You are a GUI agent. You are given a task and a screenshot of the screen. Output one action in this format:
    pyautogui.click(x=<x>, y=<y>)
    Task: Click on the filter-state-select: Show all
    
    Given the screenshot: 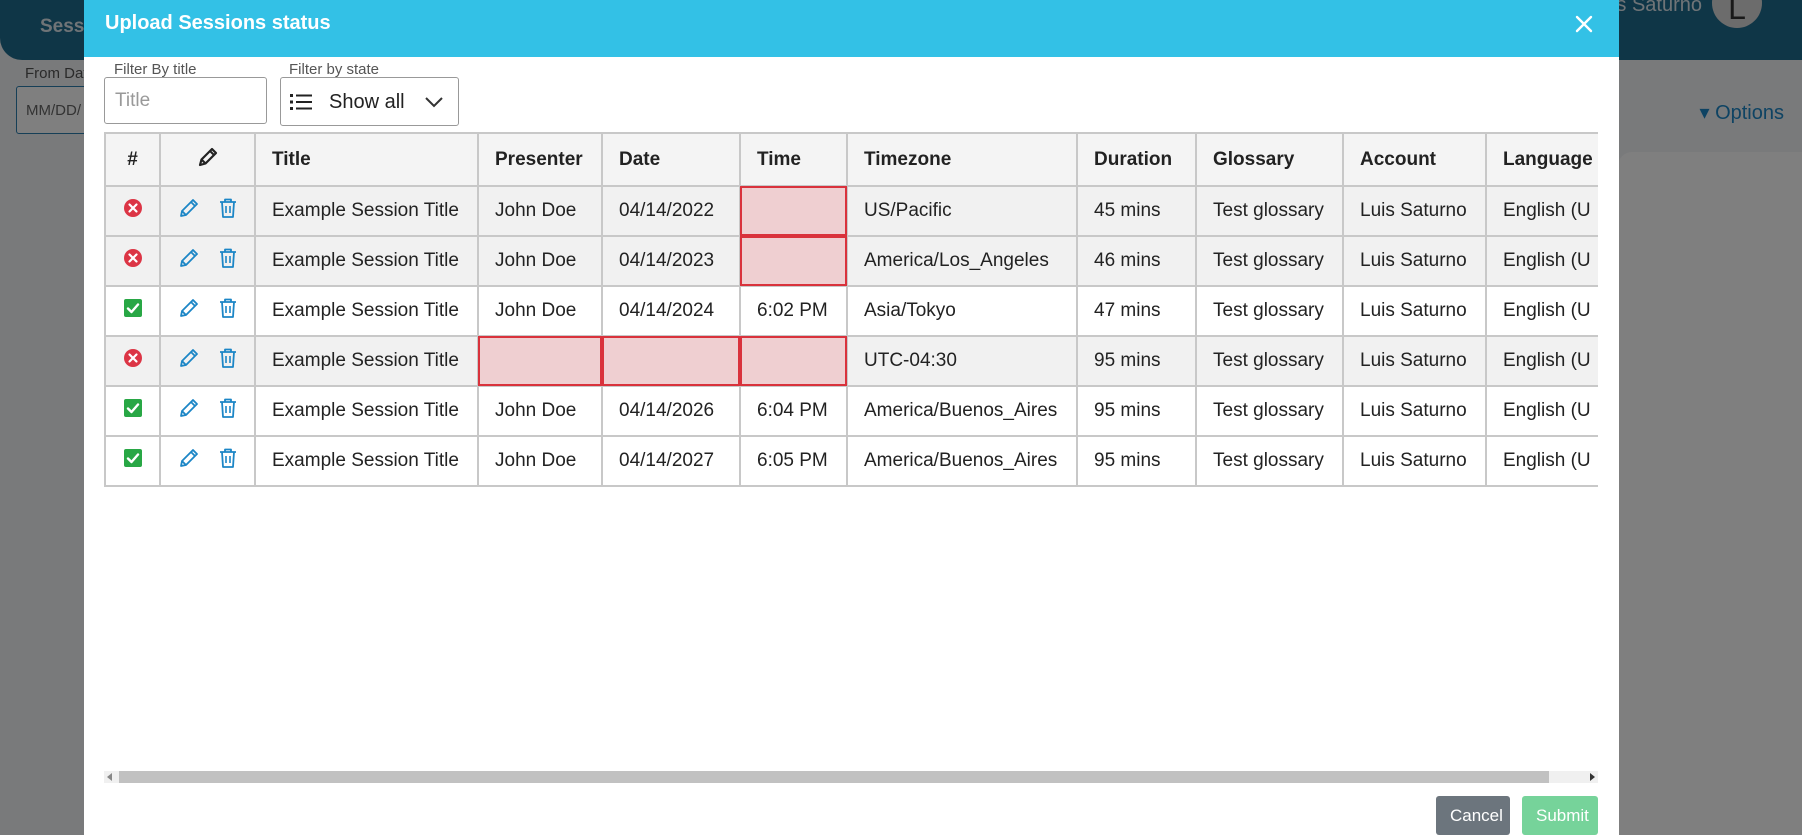 What is the action you would take?
    pyautogui.click(x=369, y=101)
    